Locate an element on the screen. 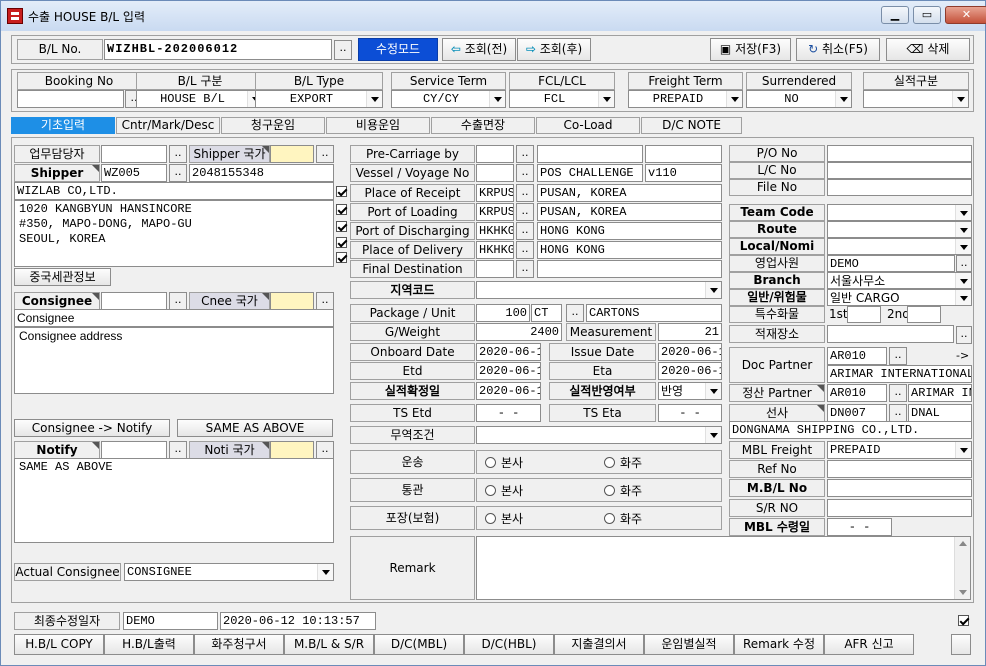 This screenshot has height=666, width=986. po-no-input is located at coordinates (899, 153).